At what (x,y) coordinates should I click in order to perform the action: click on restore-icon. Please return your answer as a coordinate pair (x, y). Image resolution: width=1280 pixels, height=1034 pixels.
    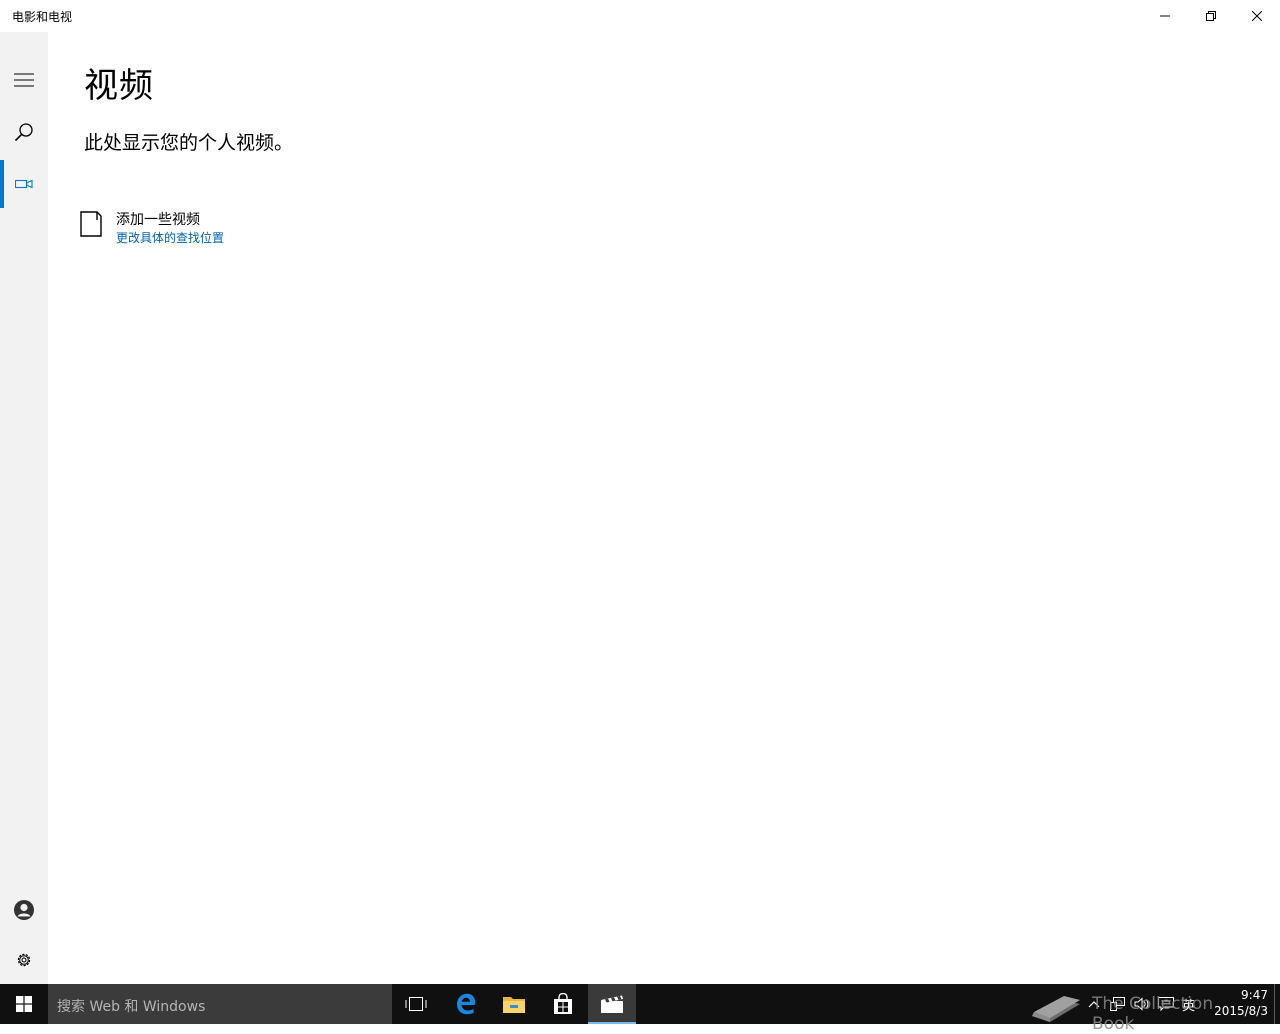
    Looking at the image, I should click on (1211, 16).